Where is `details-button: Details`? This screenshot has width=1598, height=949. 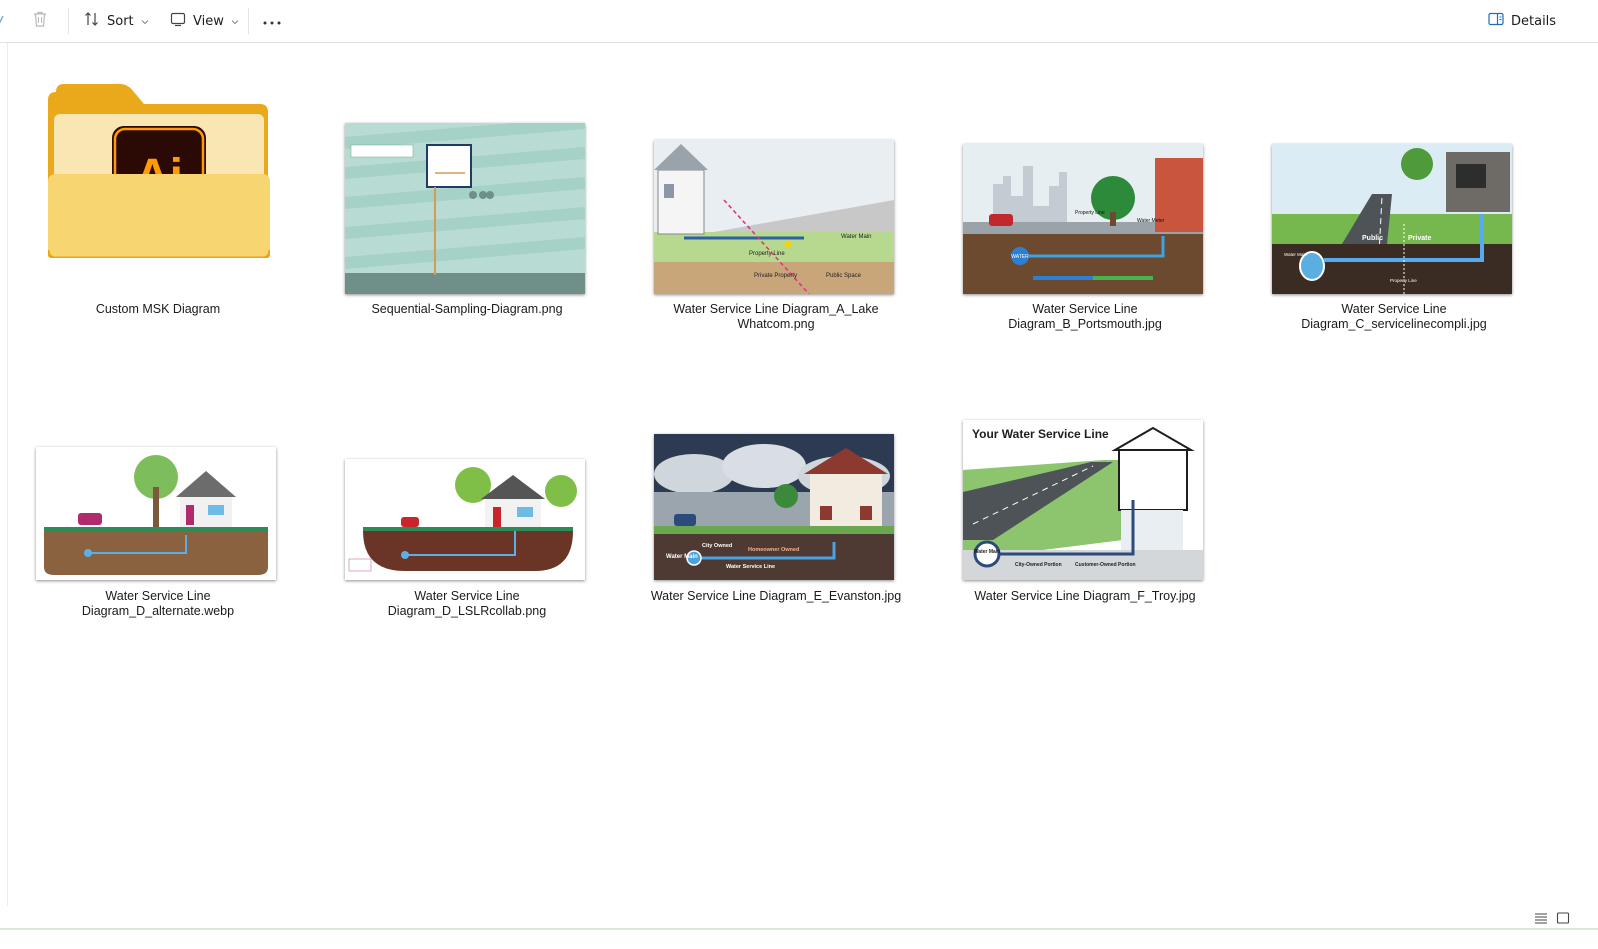 details-button: Details is located at coordinates (1522, 21).